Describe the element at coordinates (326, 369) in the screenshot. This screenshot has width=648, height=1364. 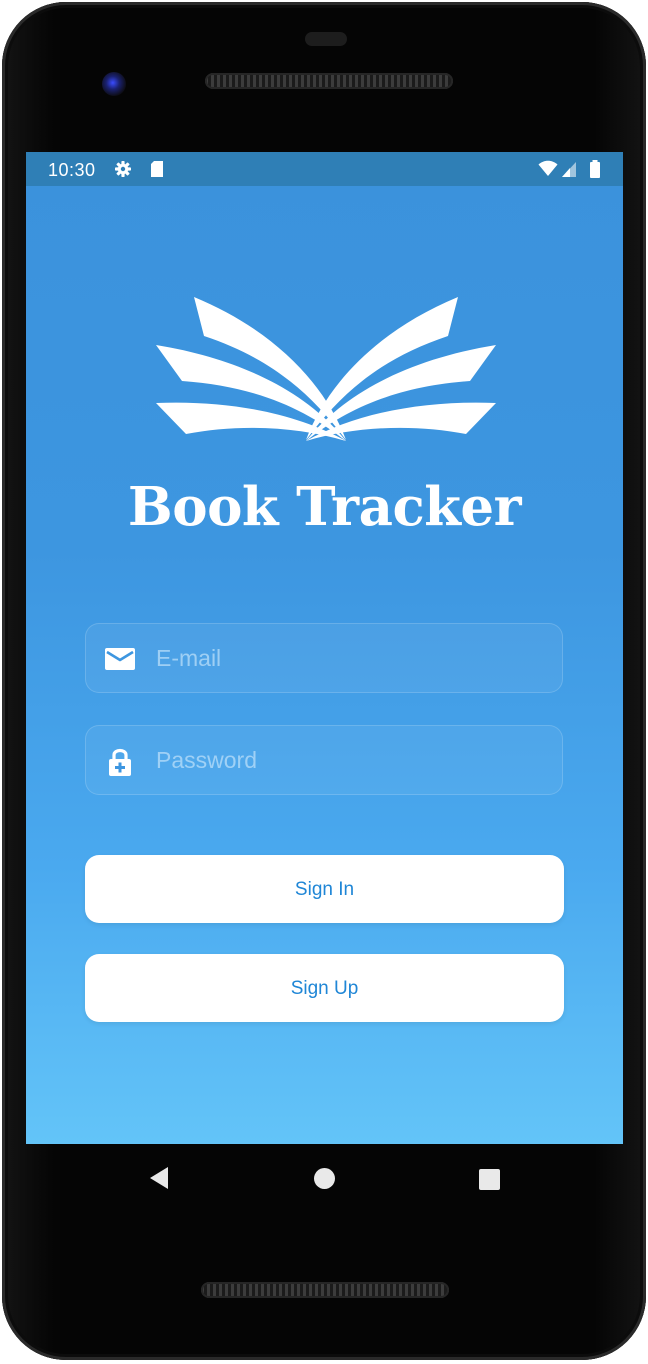
I see `open-book-icon` at that location.